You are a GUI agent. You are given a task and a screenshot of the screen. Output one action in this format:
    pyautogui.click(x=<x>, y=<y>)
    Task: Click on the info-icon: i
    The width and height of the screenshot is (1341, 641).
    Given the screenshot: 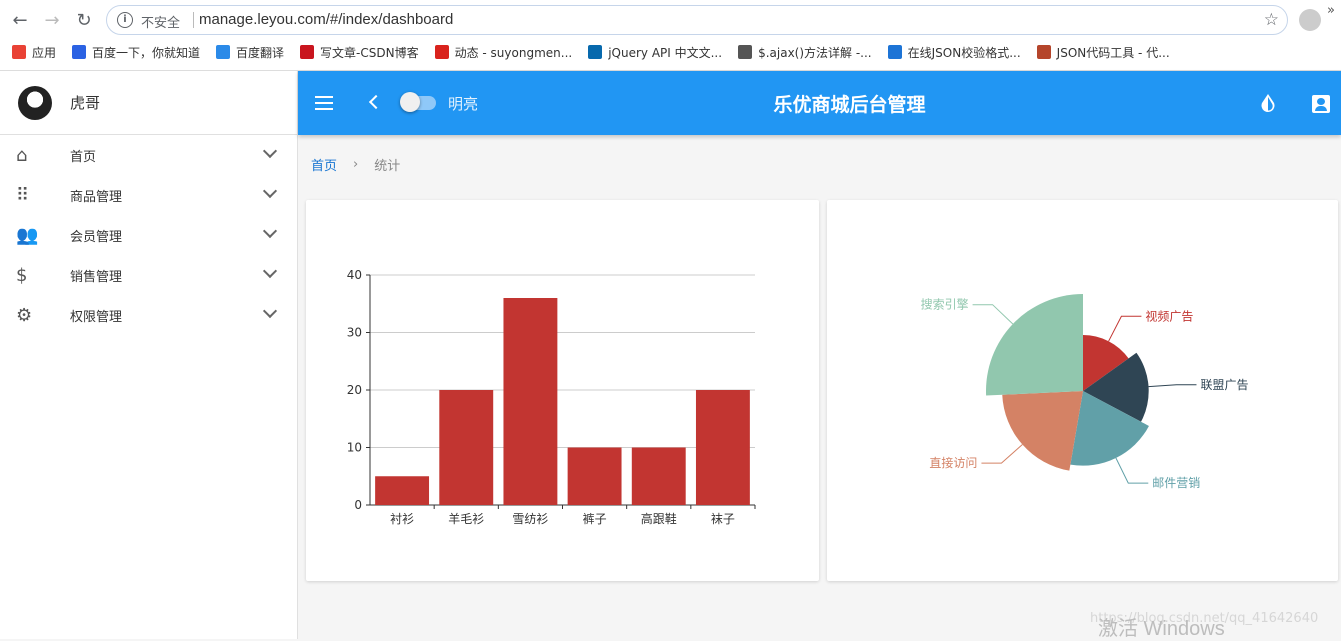 What is the action you would take?
    pyautogui.click(x=125, y=20)
    